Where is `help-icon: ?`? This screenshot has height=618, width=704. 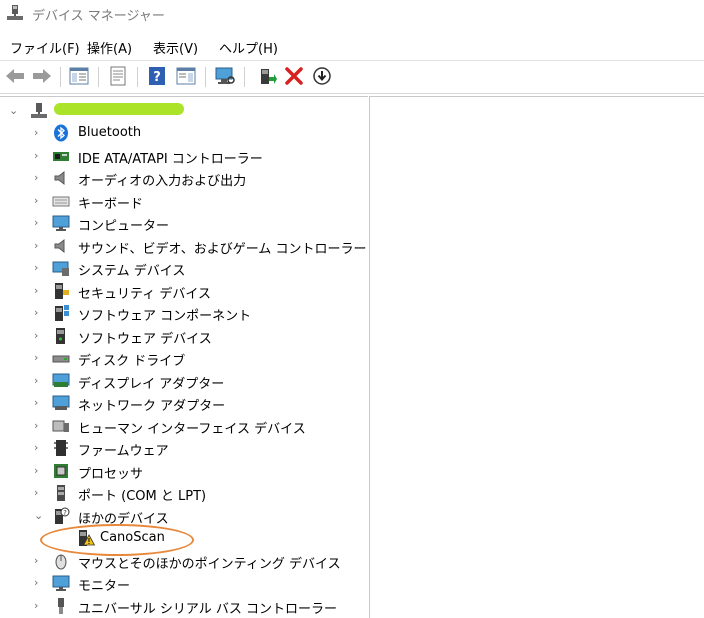
help-icon: ? is located at coordinates (157, 76).